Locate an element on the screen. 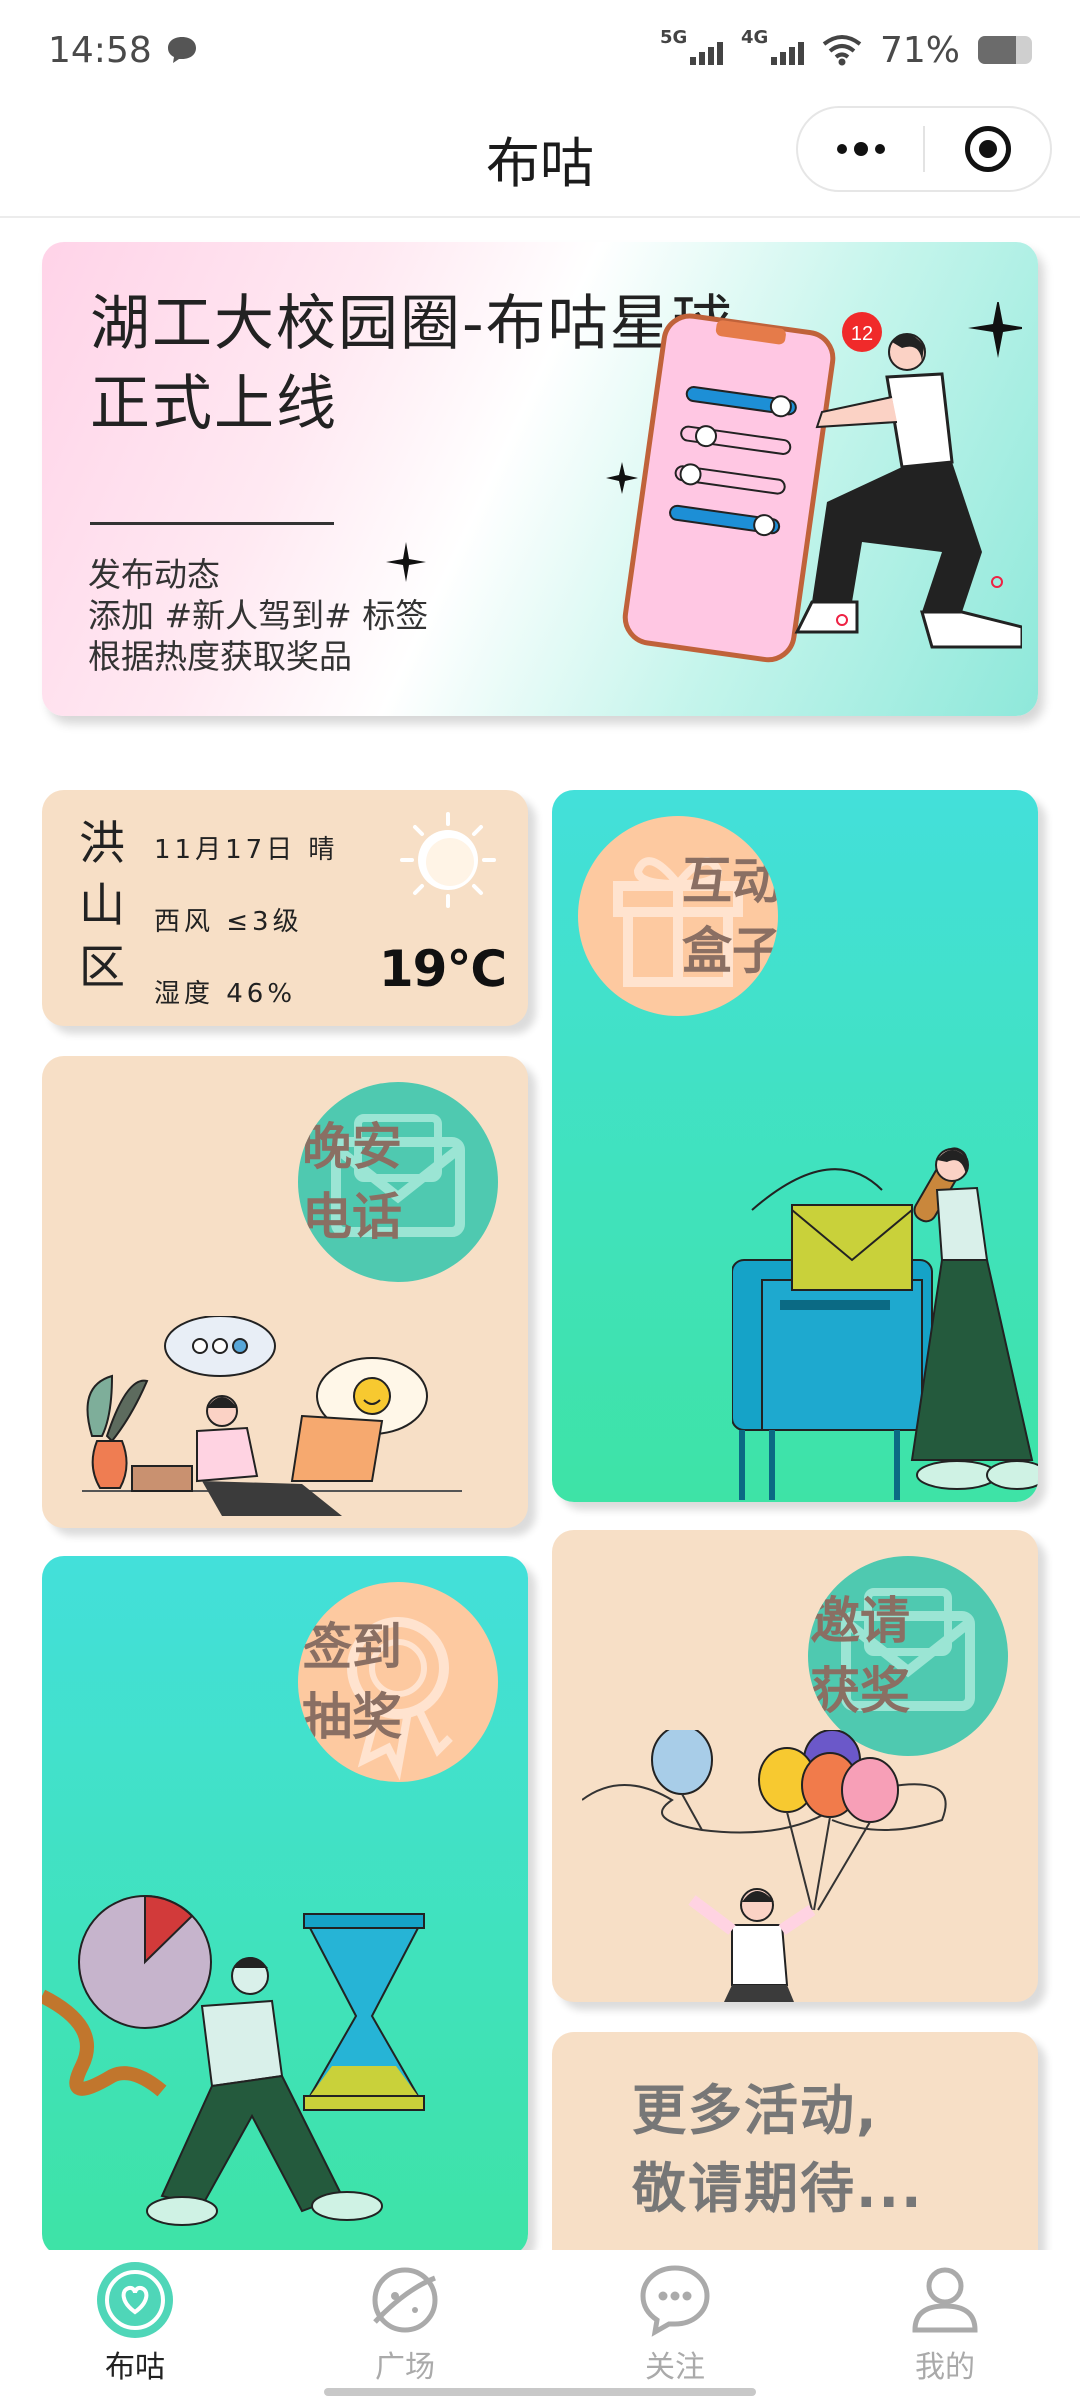 This screenshot has width=1080, height=2400. status-bar: 14:58 5G 4G 71% is located at coordinates (540, 50).